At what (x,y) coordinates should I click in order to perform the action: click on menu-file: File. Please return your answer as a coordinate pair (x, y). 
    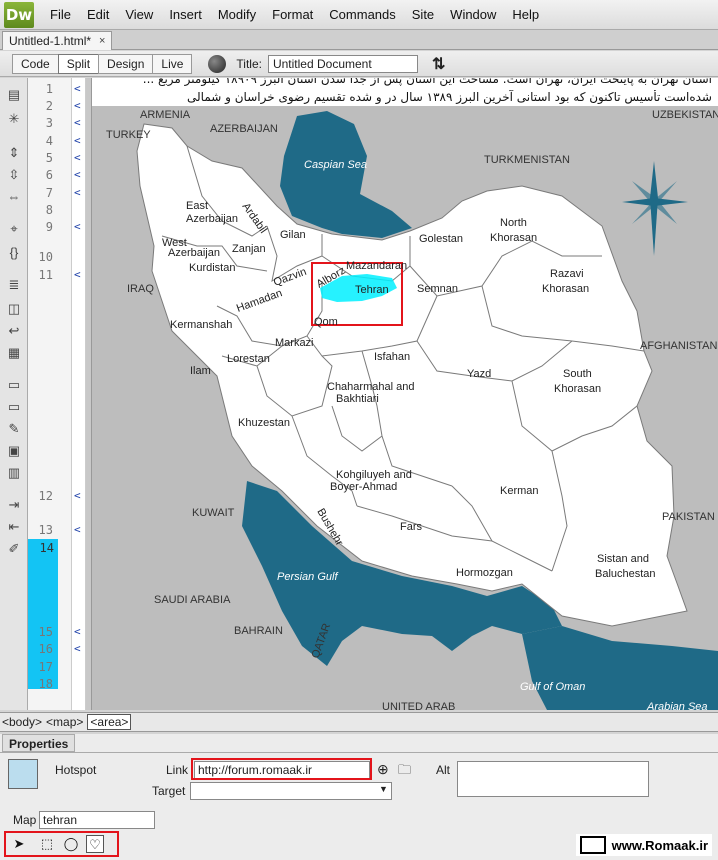
    Looking at the image, I should click on (60, 14).